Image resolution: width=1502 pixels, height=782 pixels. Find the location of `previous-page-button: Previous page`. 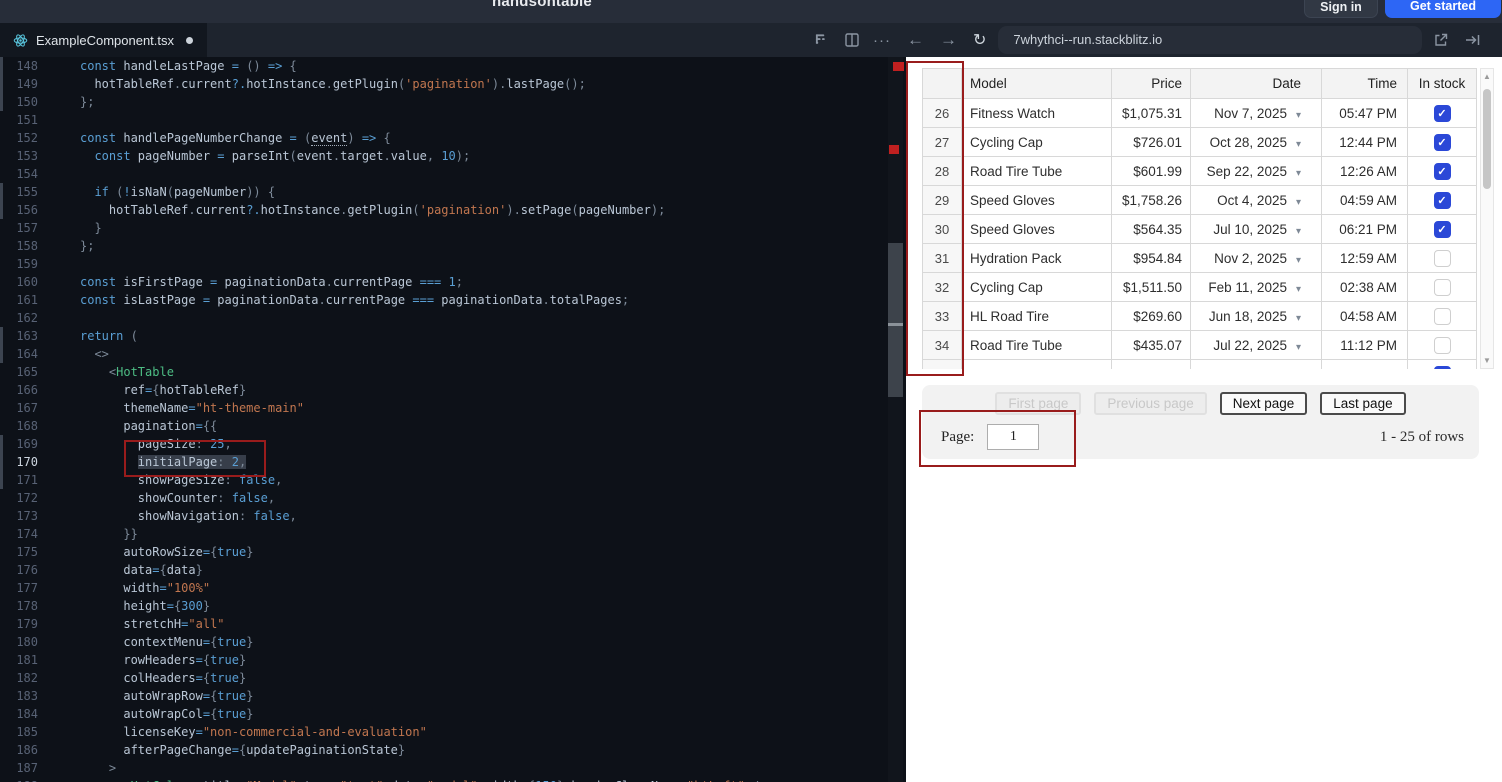

previous-page-button: Previous page is located at coordinates (1150, 403).